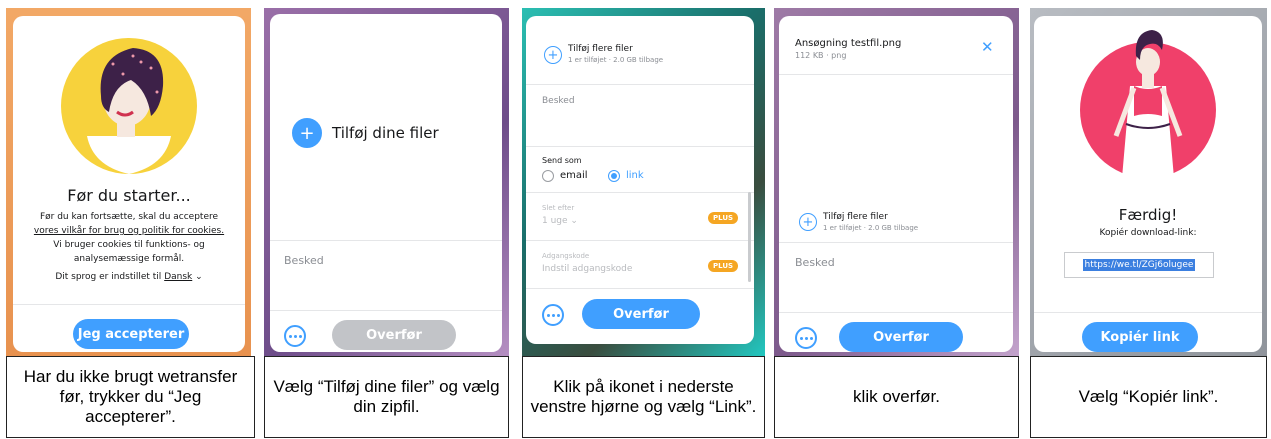  What do you see at coordinates (555, 221) in the screenshot?
I see `expires-value: 1 uge` at bounding box center [555, 221].